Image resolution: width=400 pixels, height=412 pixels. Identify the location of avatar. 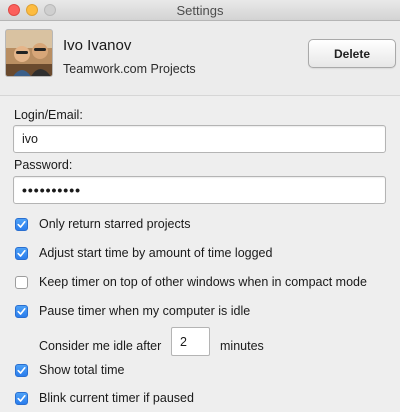
(29, 53).